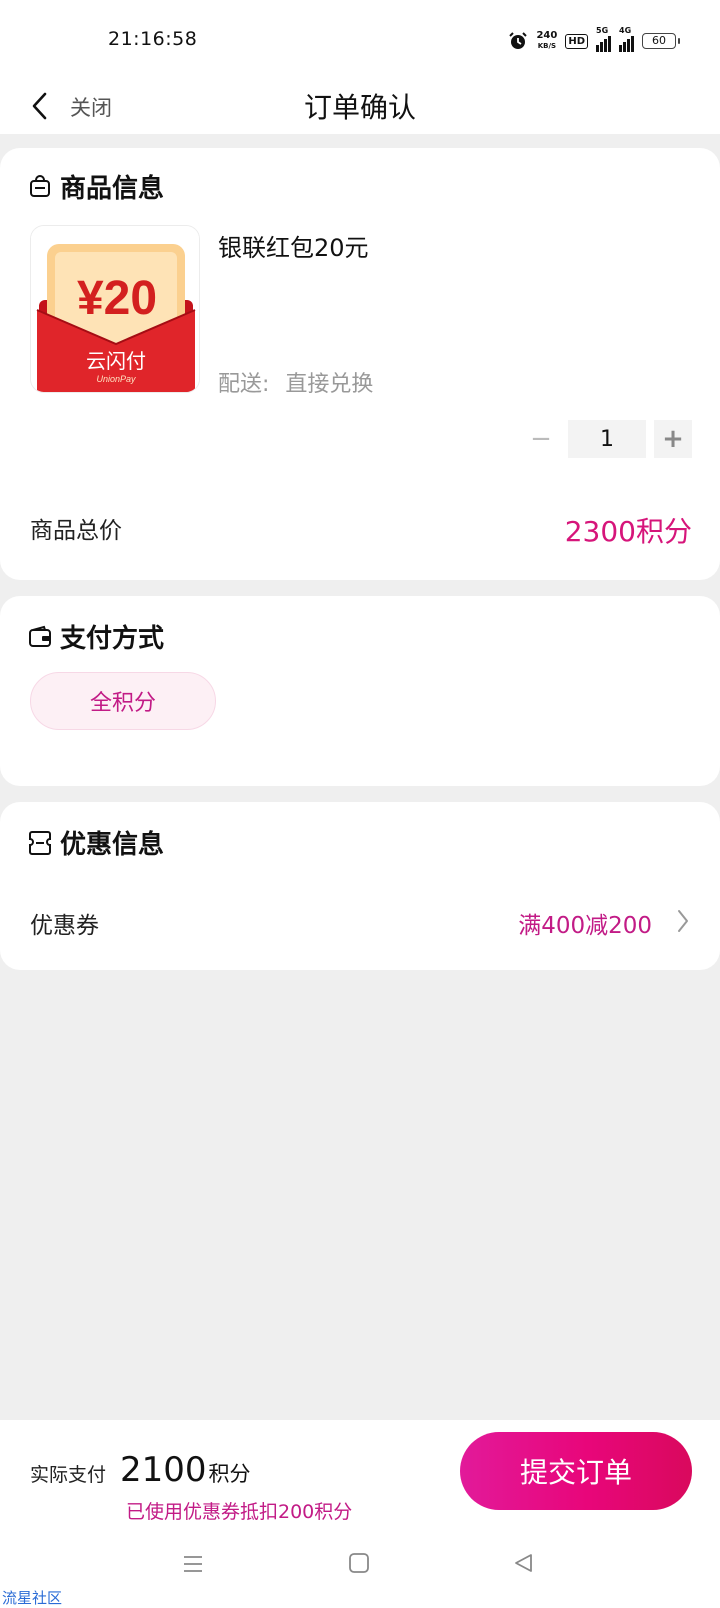 Image resolution: width=720 pixels, height=1608 pixels. Describe the element at coordinates (293, 245) in the screenshot. I see `product-name: 银联红包20元` at that location.